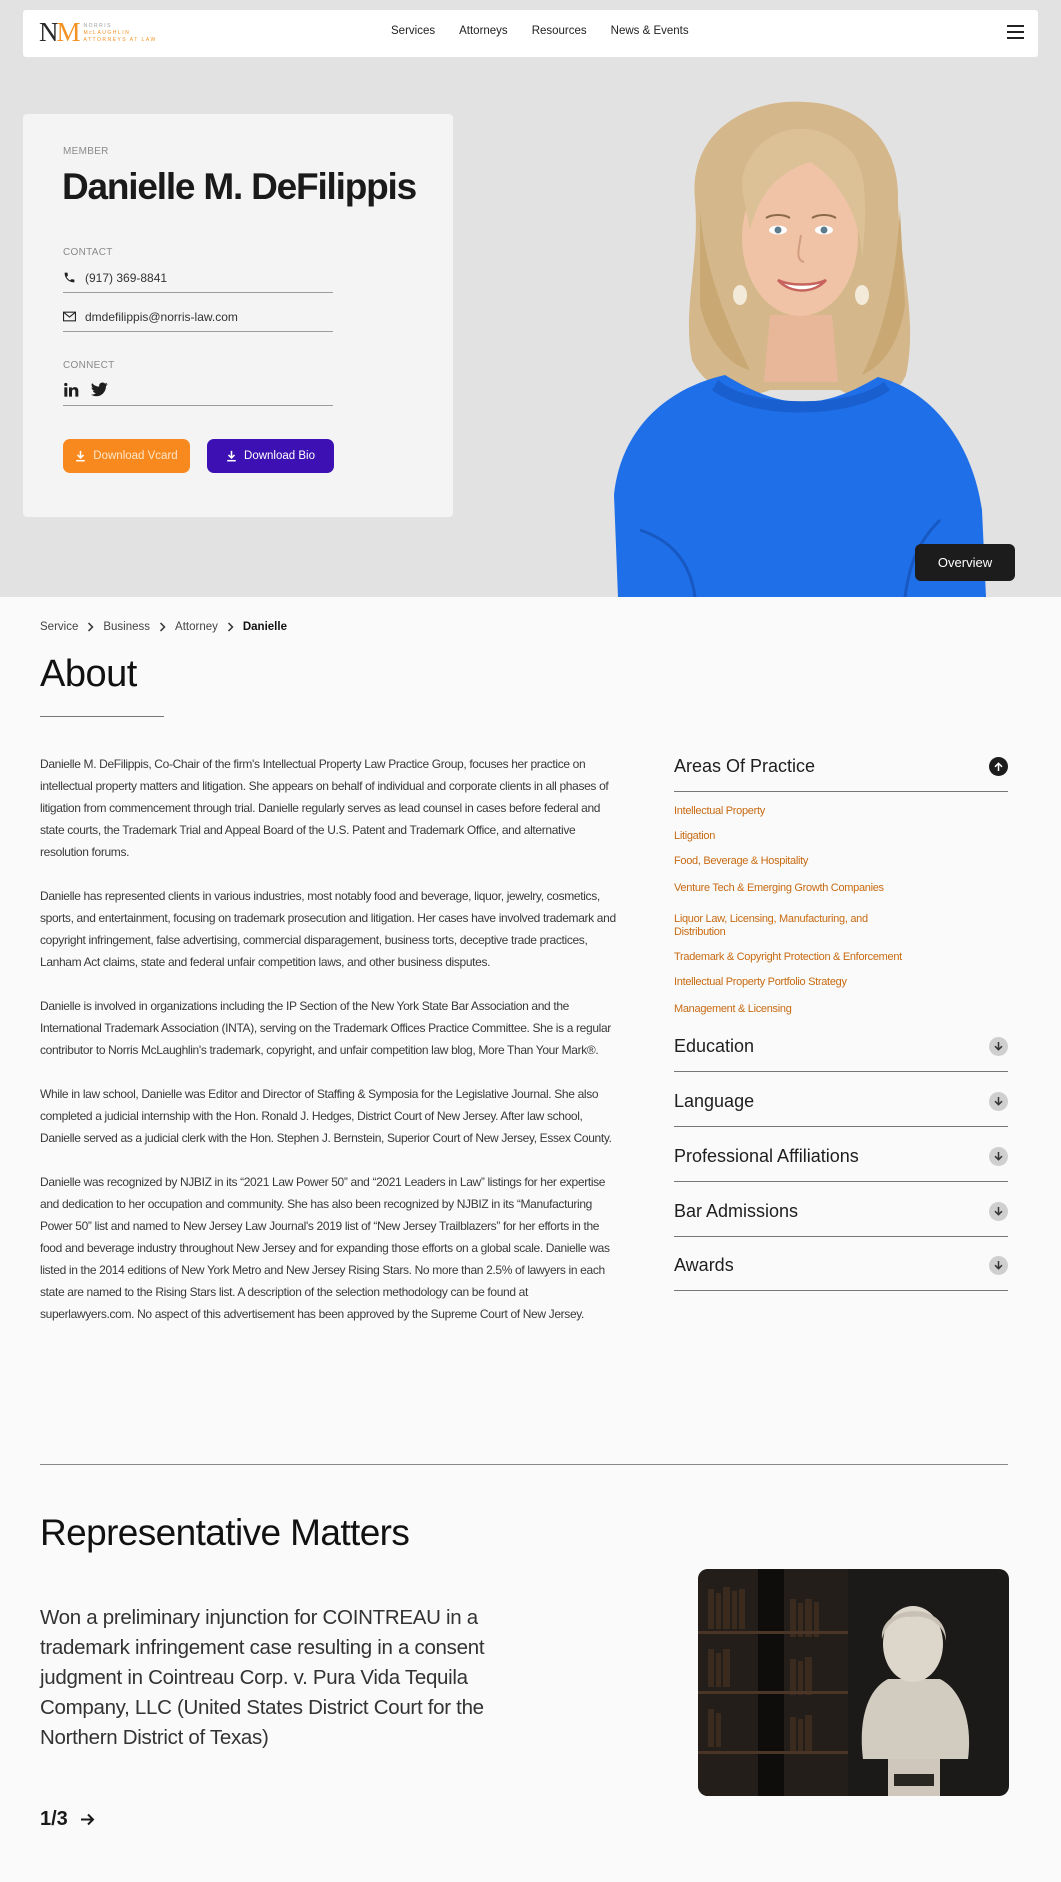 This screenshot has height=1882, width=1061. What do you see at coordinates (714, 1045) in the screenshot?
I see `accordion-title: Education` at bounding box center [714, 1045].